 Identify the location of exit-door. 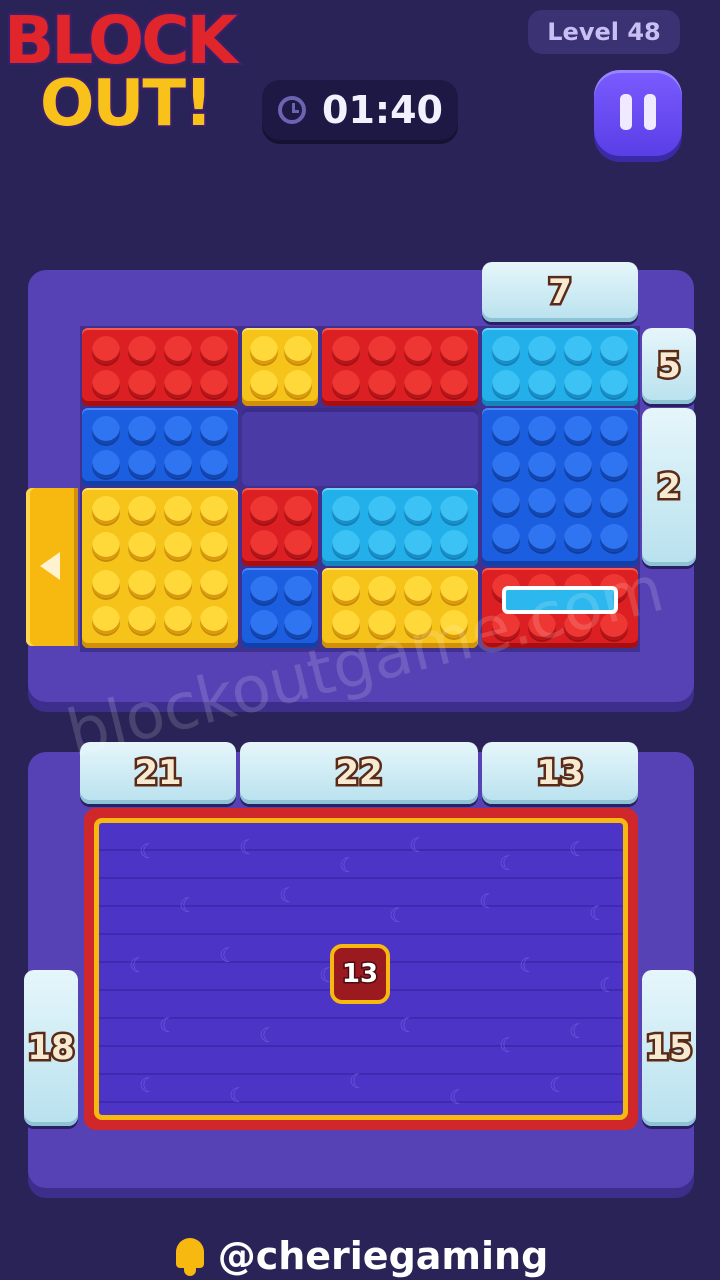
(52, 567).